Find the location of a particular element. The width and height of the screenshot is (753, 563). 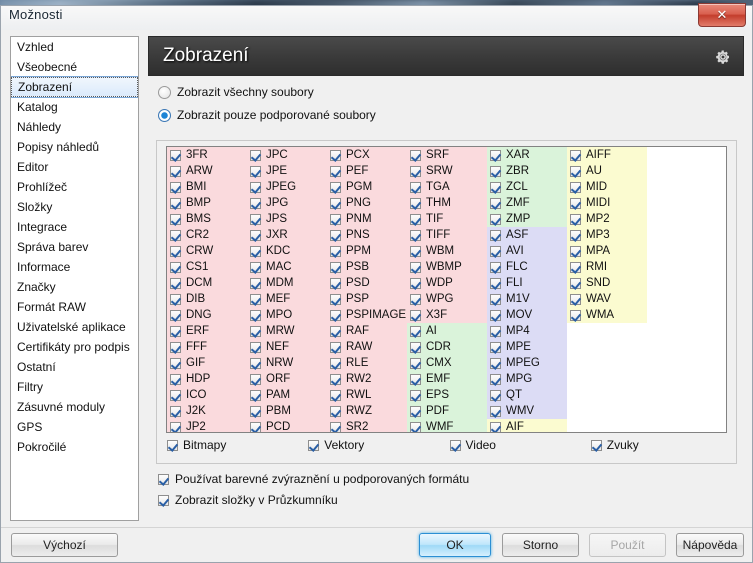

format-item: CMX is located at coordinates (447, 363).